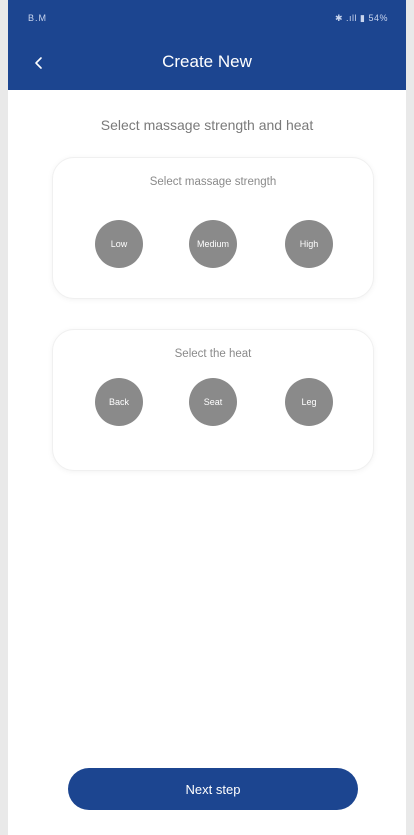 The height and width of the screenshot is (835, 414). I want to click on heat-label: Select the heat, so click(213, 354).